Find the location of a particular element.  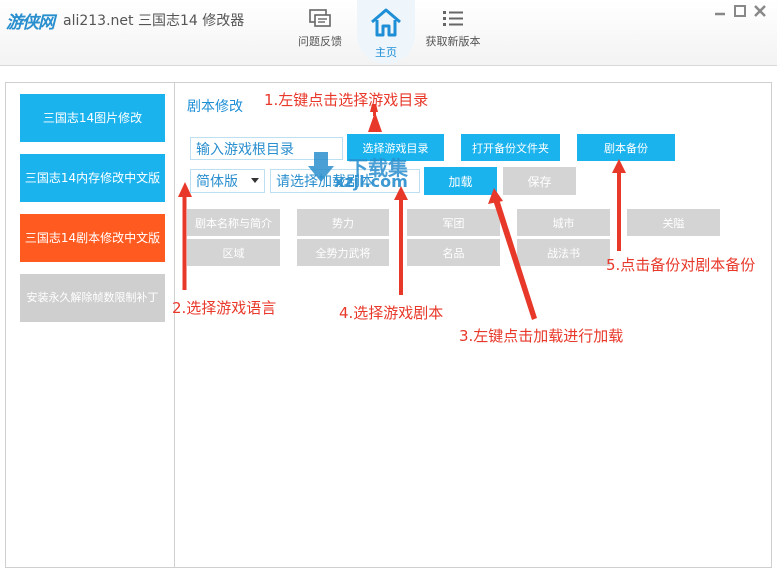

category-label: 全势力武将 is located at coordinates (343, 253).